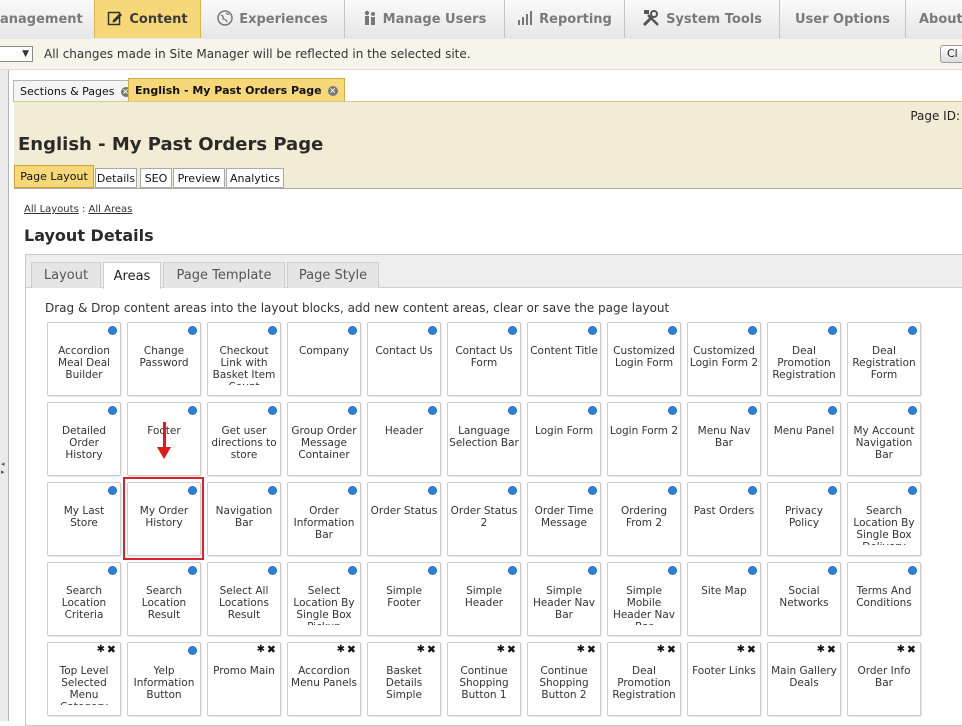 This screenshot has width=962, height=726. Describe the element at coordinates (147, 19) in the screenshot. I see `nav-item-content: Content` at that location.